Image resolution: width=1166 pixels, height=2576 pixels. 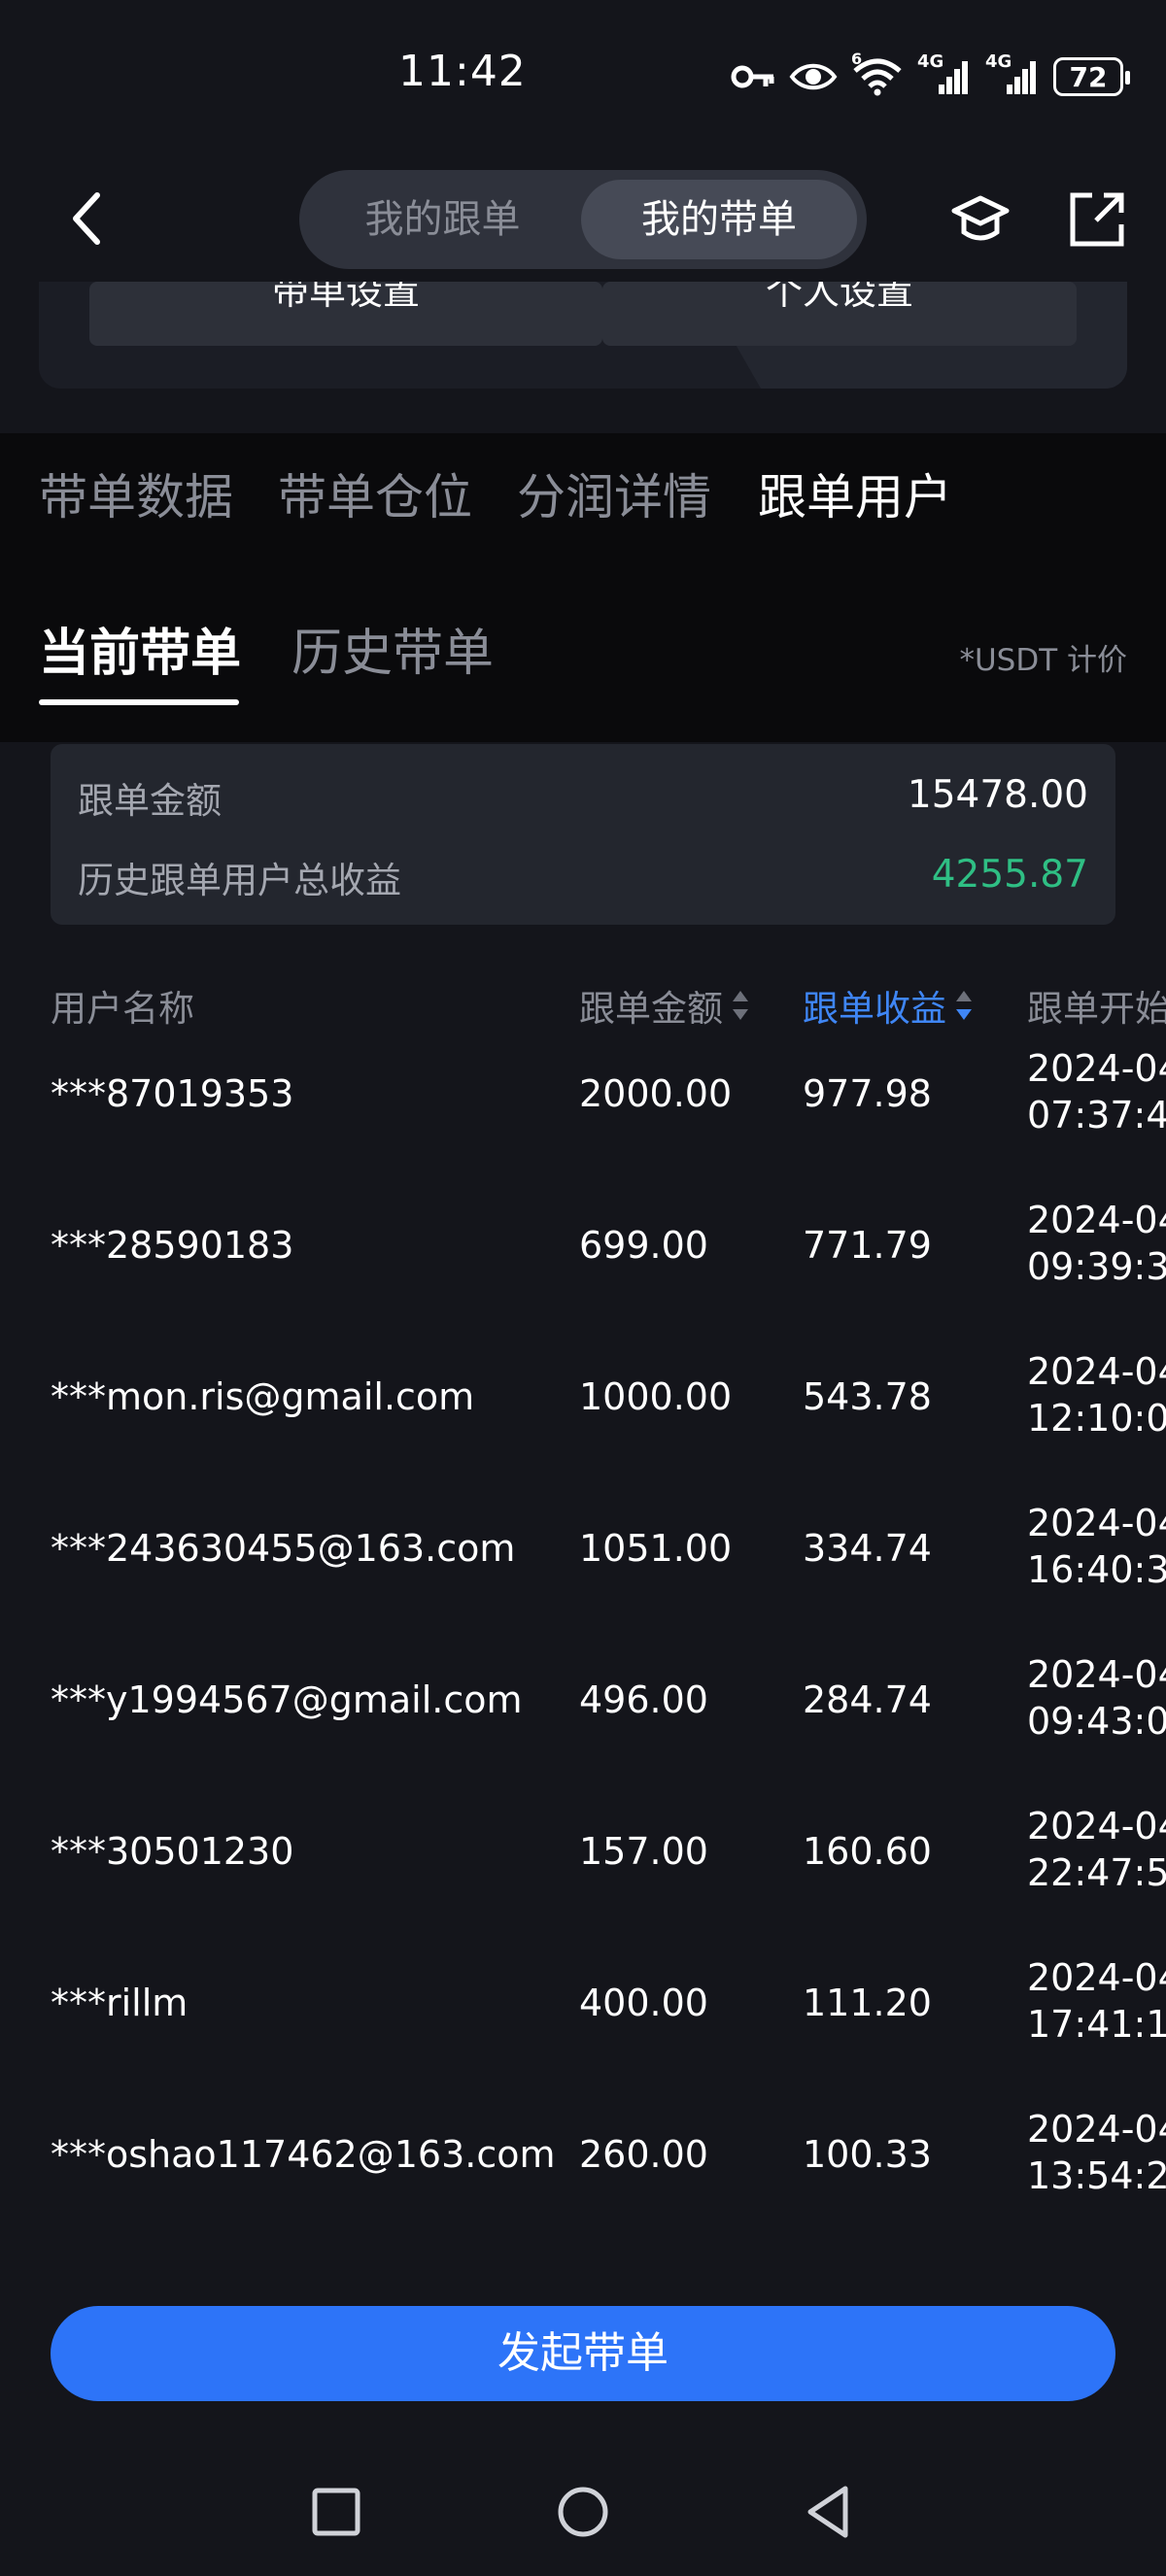 I want to click on cell-profit: 334.74, so click(x=867, y=1548).